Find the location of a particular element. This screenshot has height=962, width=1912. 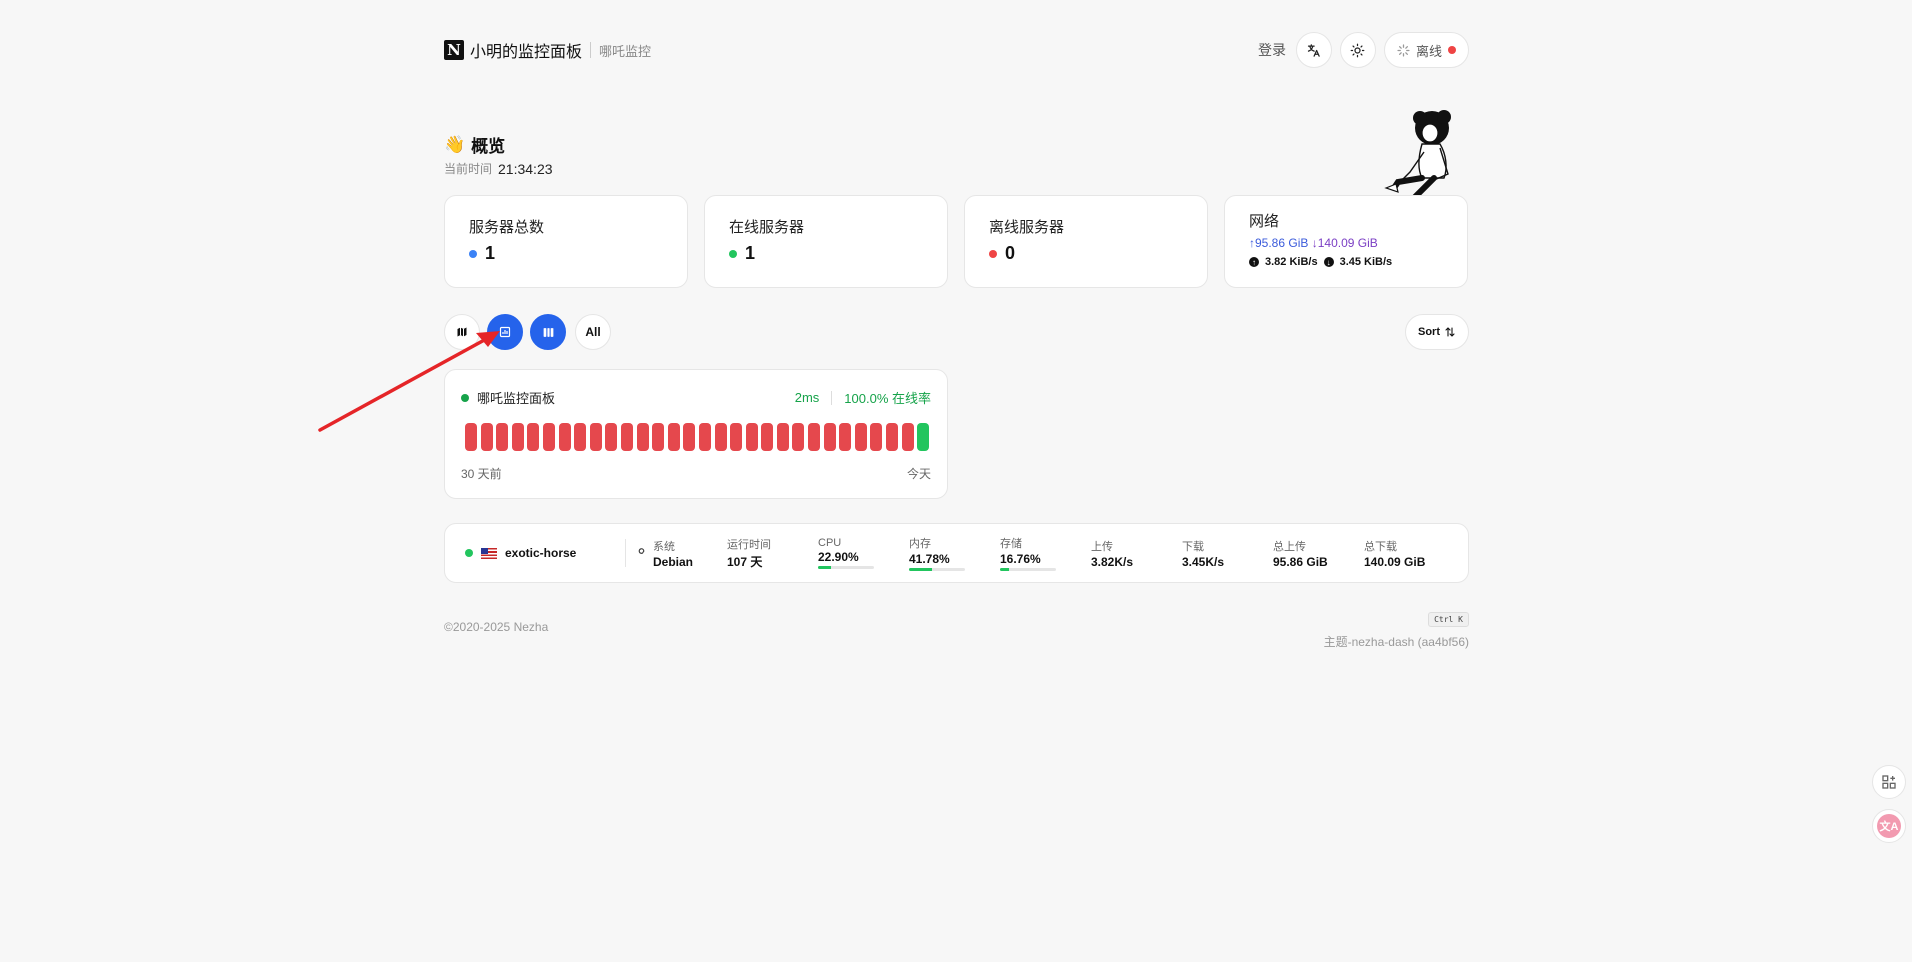

header-actions: 登录 离线 is located at coordinates (1363, 50).